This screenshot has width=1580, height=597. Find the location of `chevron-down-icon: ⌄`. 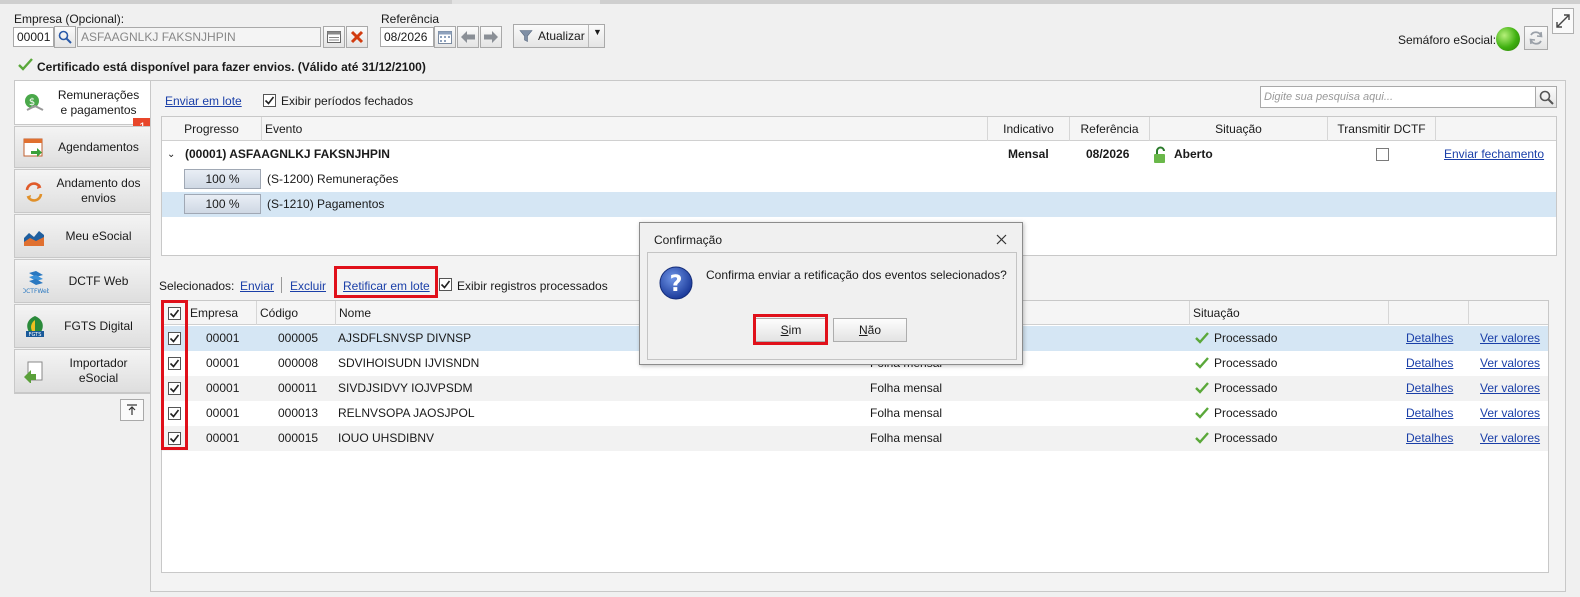

chevron-down-icon: ⌄ is located at coordinates (171, 154).